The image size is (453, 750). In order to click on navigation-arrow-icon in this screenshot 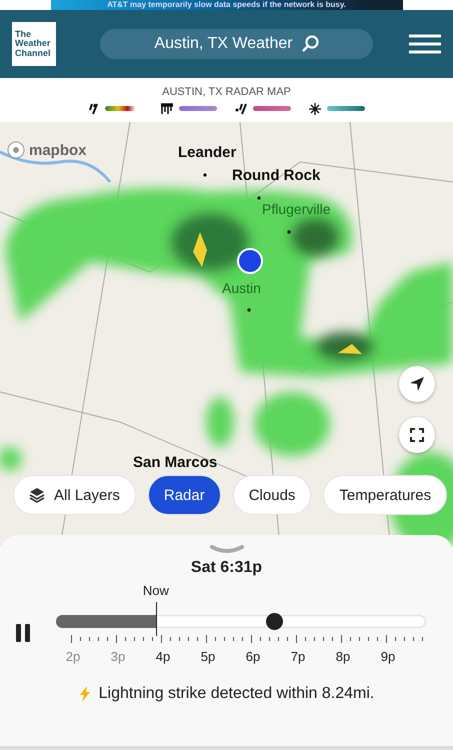, I will do `click(417, 384)`.